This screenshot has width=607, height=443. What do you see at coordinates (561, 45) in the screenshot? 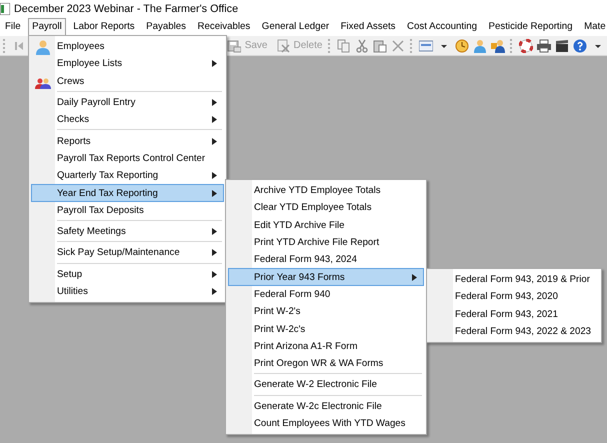
I see `clapperboard-icon` at bounding box center [561, 45].